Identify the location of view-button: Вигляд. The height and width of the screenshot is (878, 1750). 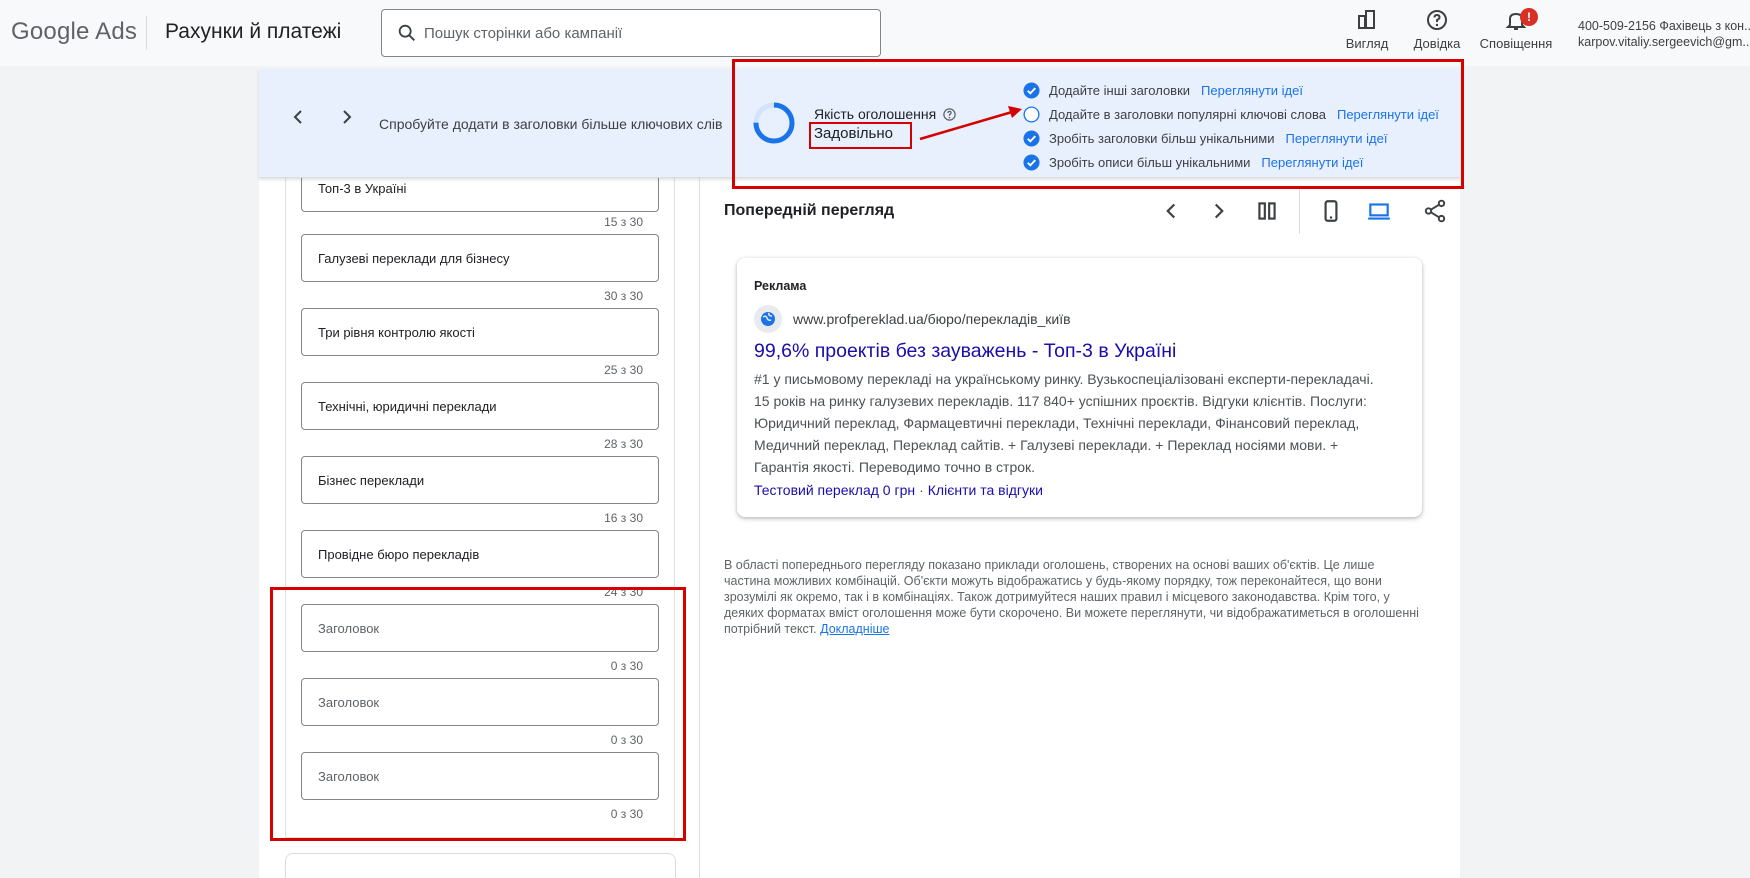
(1367, 29).